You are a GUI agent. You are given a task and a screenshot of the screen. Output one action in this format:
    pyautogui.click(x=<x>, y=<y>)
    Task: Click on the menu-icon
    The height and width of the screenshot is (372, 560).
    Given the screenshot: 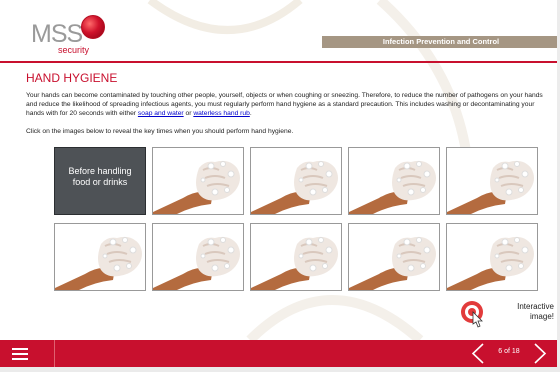 What is the action you would take?
    pyautogui.click(x=20, y=354)
    